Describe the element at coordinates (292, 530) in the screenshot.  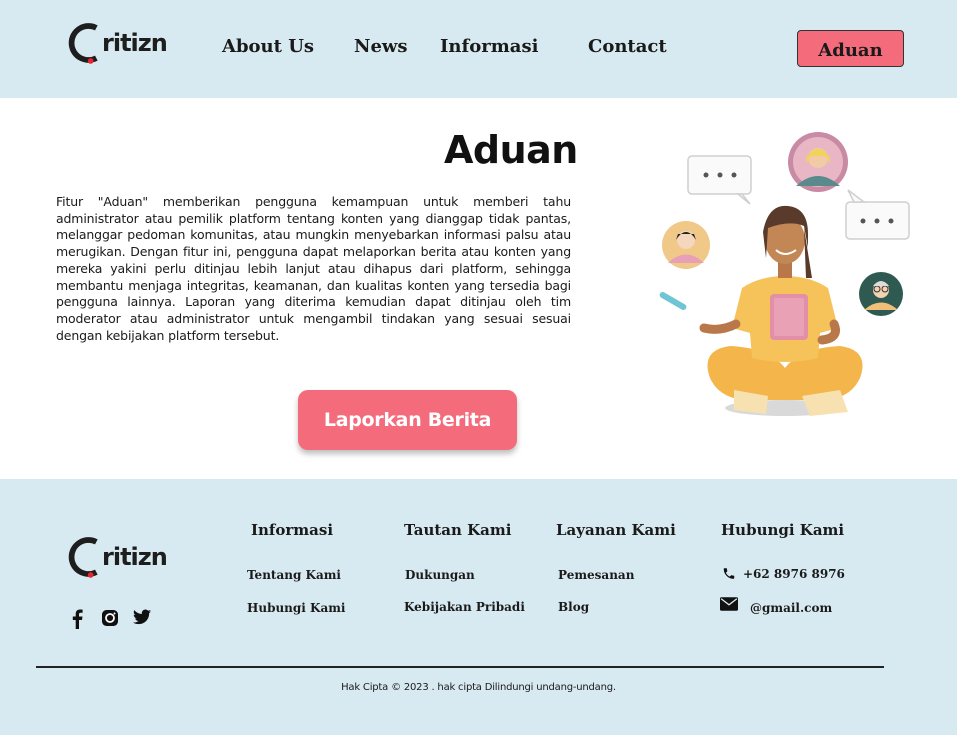
I see `footer-col-informasi-title: Informasi` at that location.